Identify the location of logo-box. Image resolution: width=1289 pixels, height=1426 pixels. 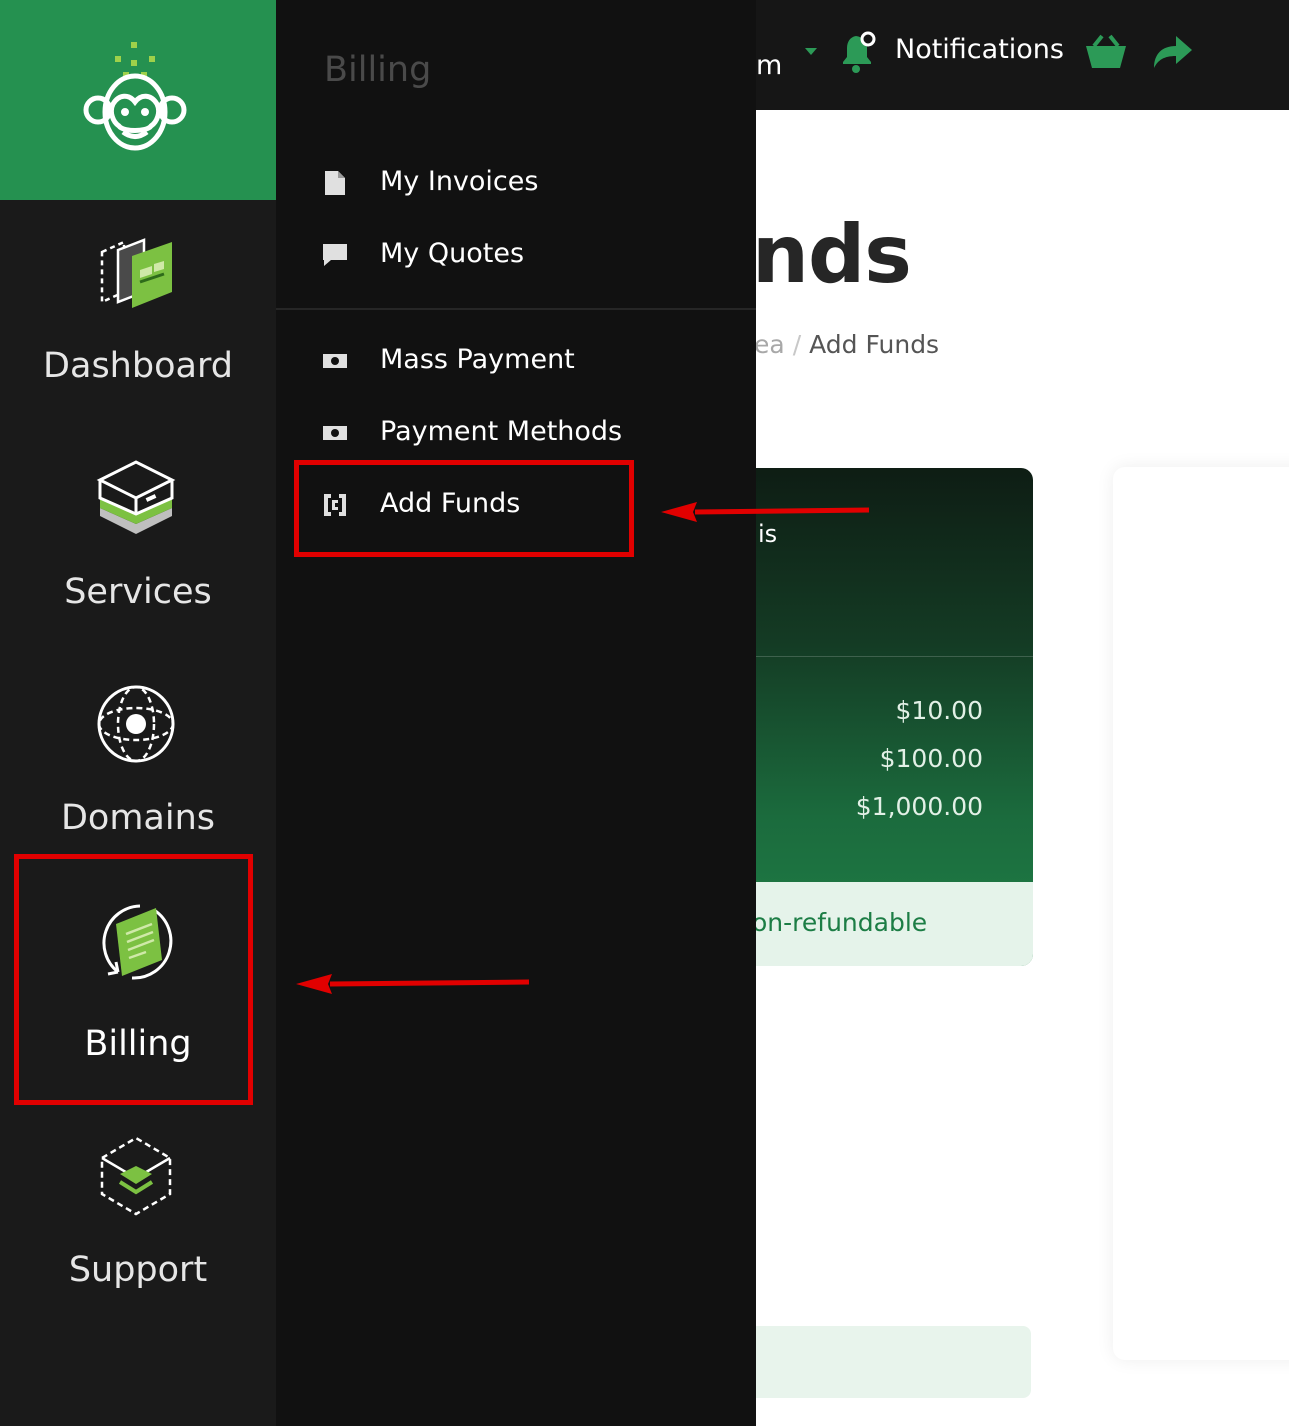
(138, 100).